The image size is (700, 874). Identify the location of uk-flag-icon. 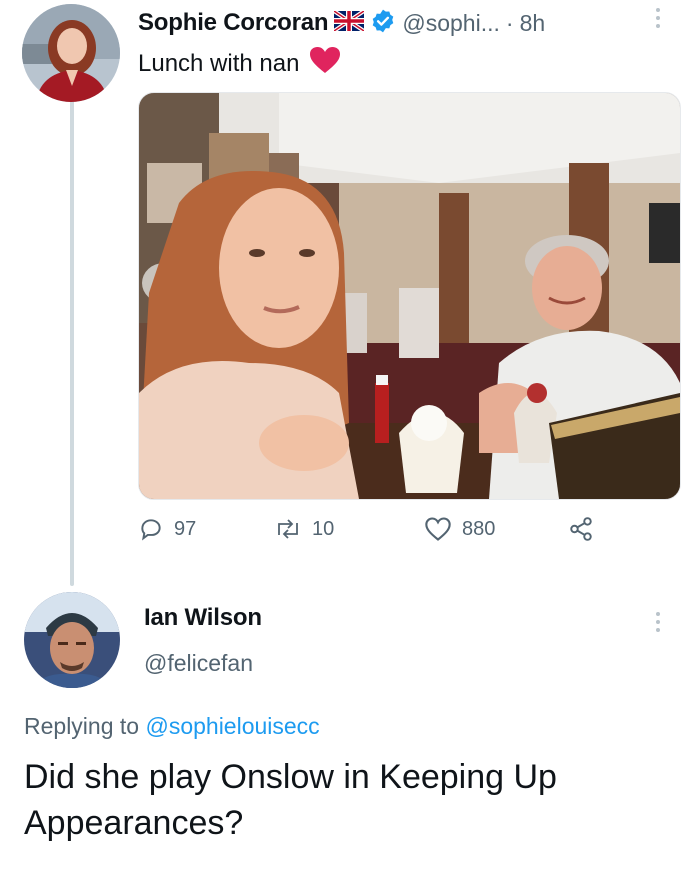
(349, 22).